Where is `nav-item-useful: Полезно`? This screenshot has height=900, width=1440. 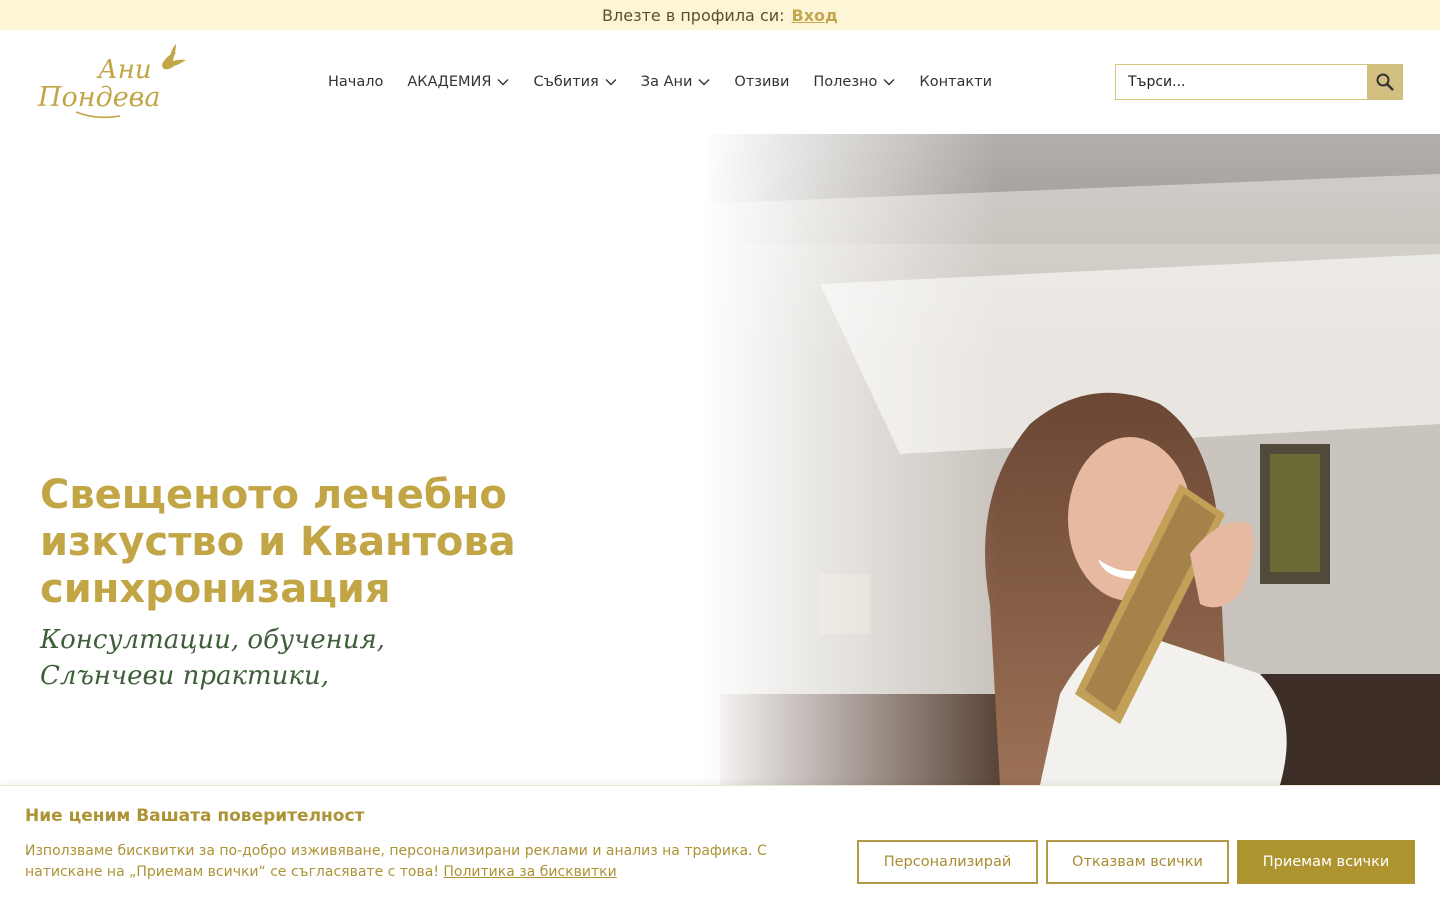
nav-item-useful: Полезно is located at coordinates (854, 82).